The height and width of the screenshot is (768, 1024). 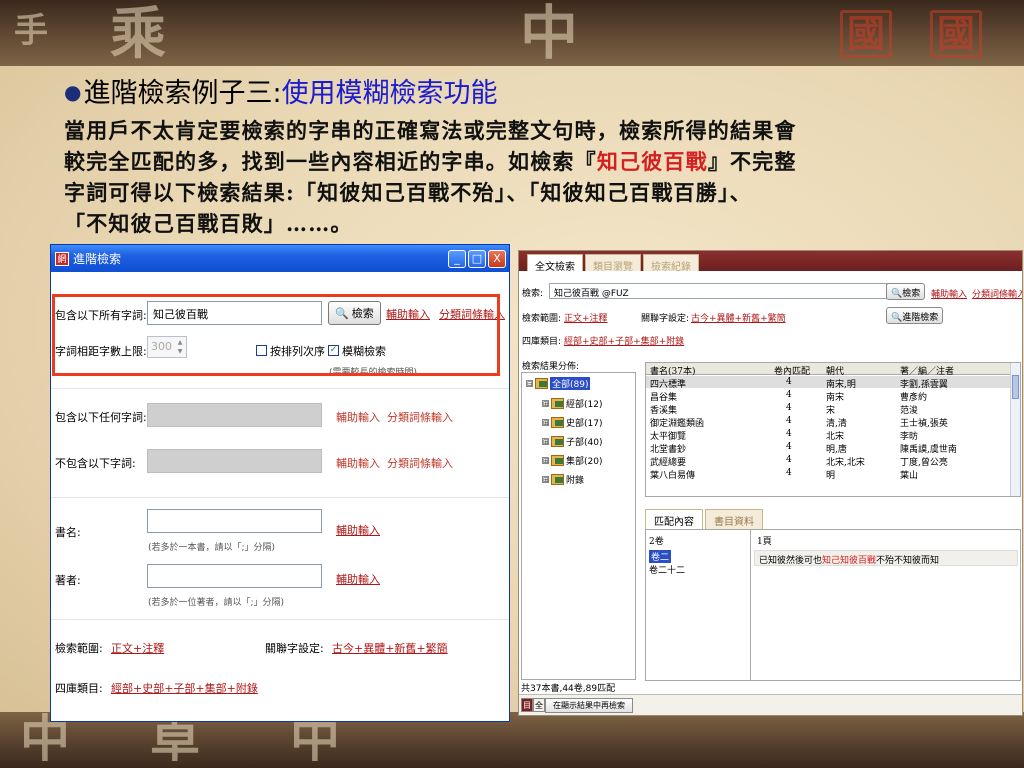 What do you see at coordinates (667, 569) in the screenshot?
I see `list-item: 卷二十二` at bounding box center [667, 569].